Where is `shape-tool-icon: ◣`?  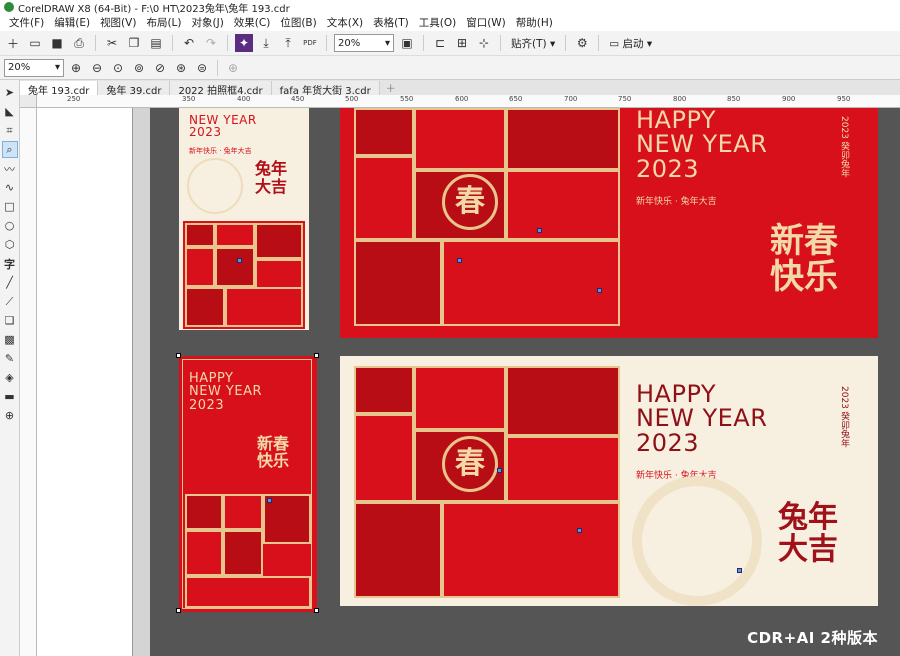
shape-tool-icon: ◣ is located at coordinates (10, 111).